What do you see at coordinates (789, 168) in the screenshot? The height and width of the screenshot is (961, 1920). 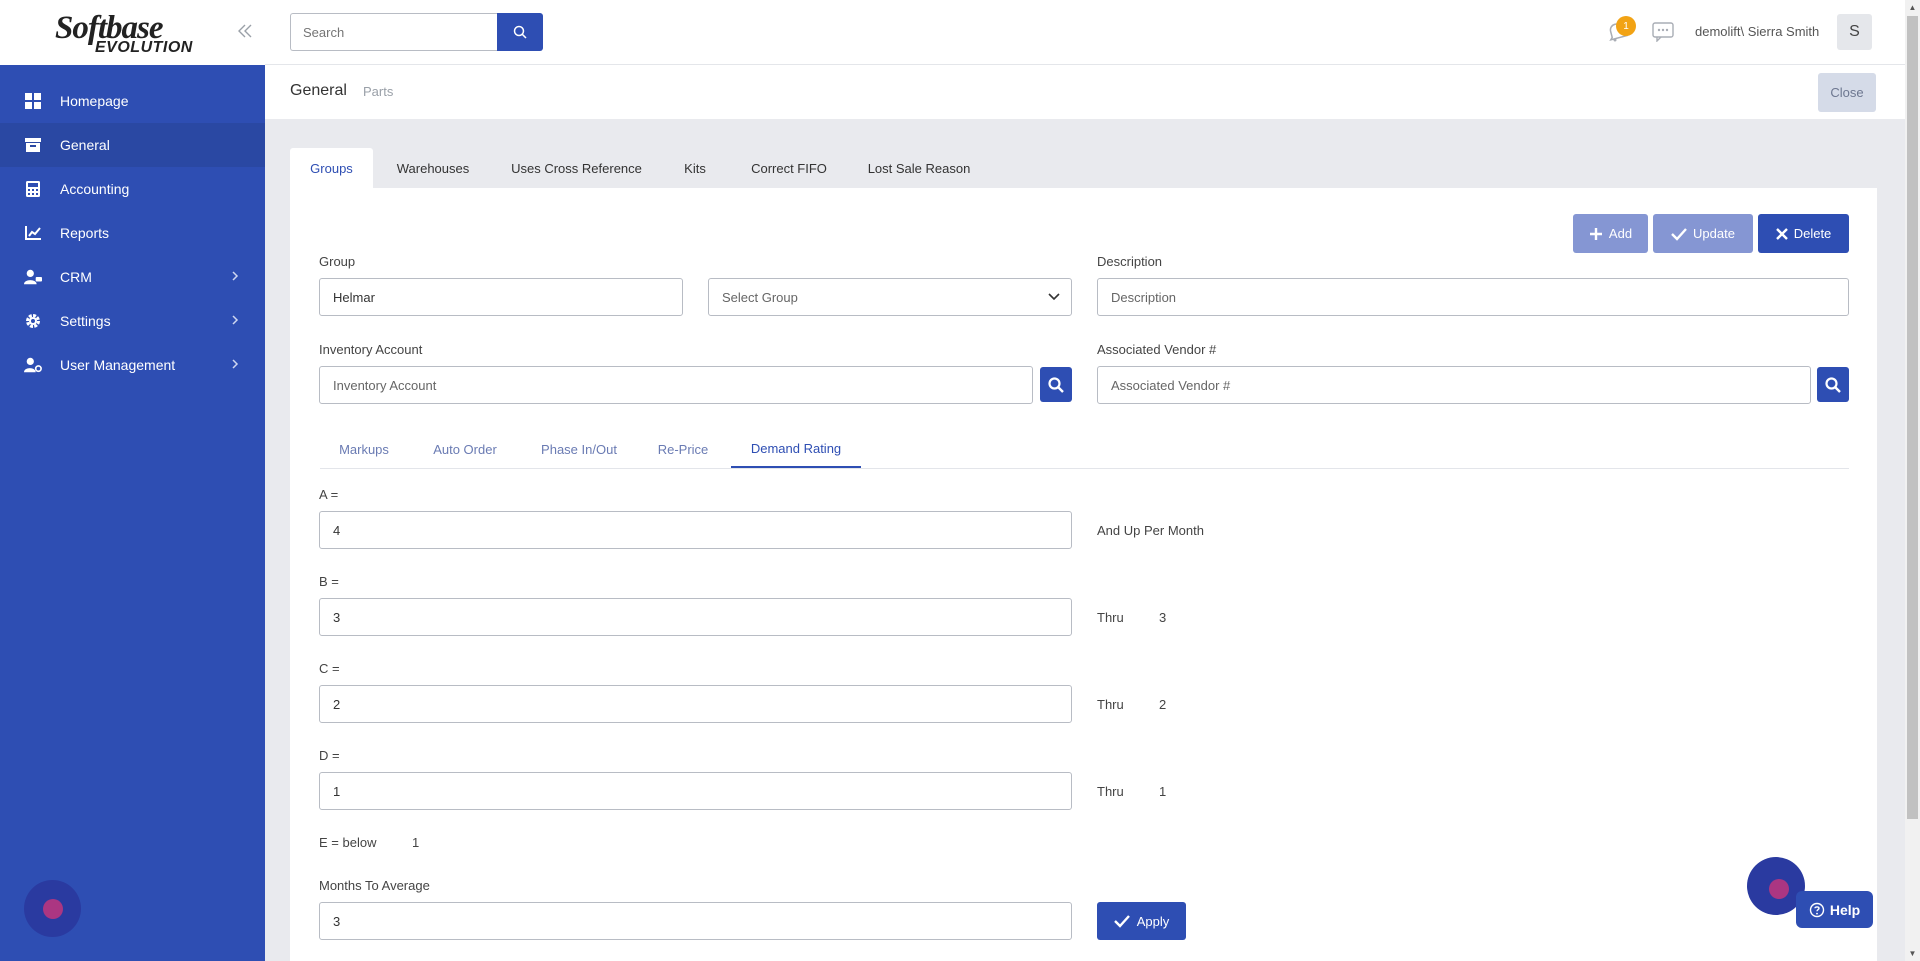 I see `tab-correct-fifo: Correct FIFO` at bounding box center [789, 168].